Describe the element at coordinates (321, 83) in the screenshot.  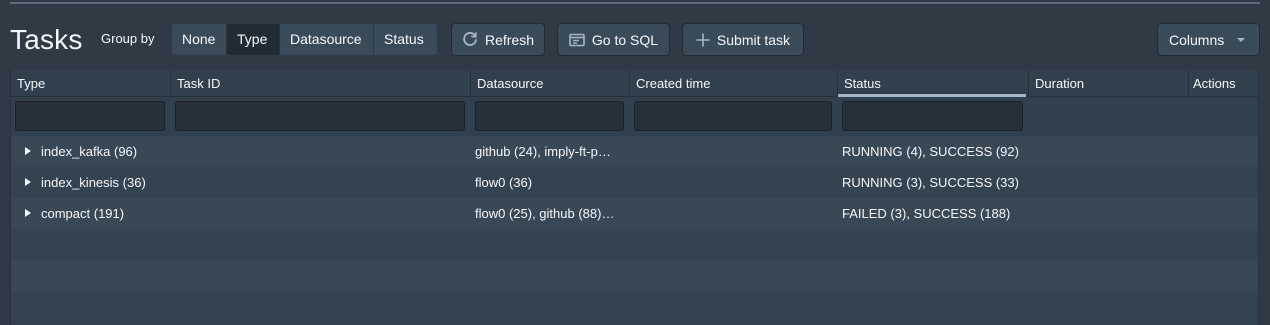
I see `column-header-task-id: Task ID` at that location.